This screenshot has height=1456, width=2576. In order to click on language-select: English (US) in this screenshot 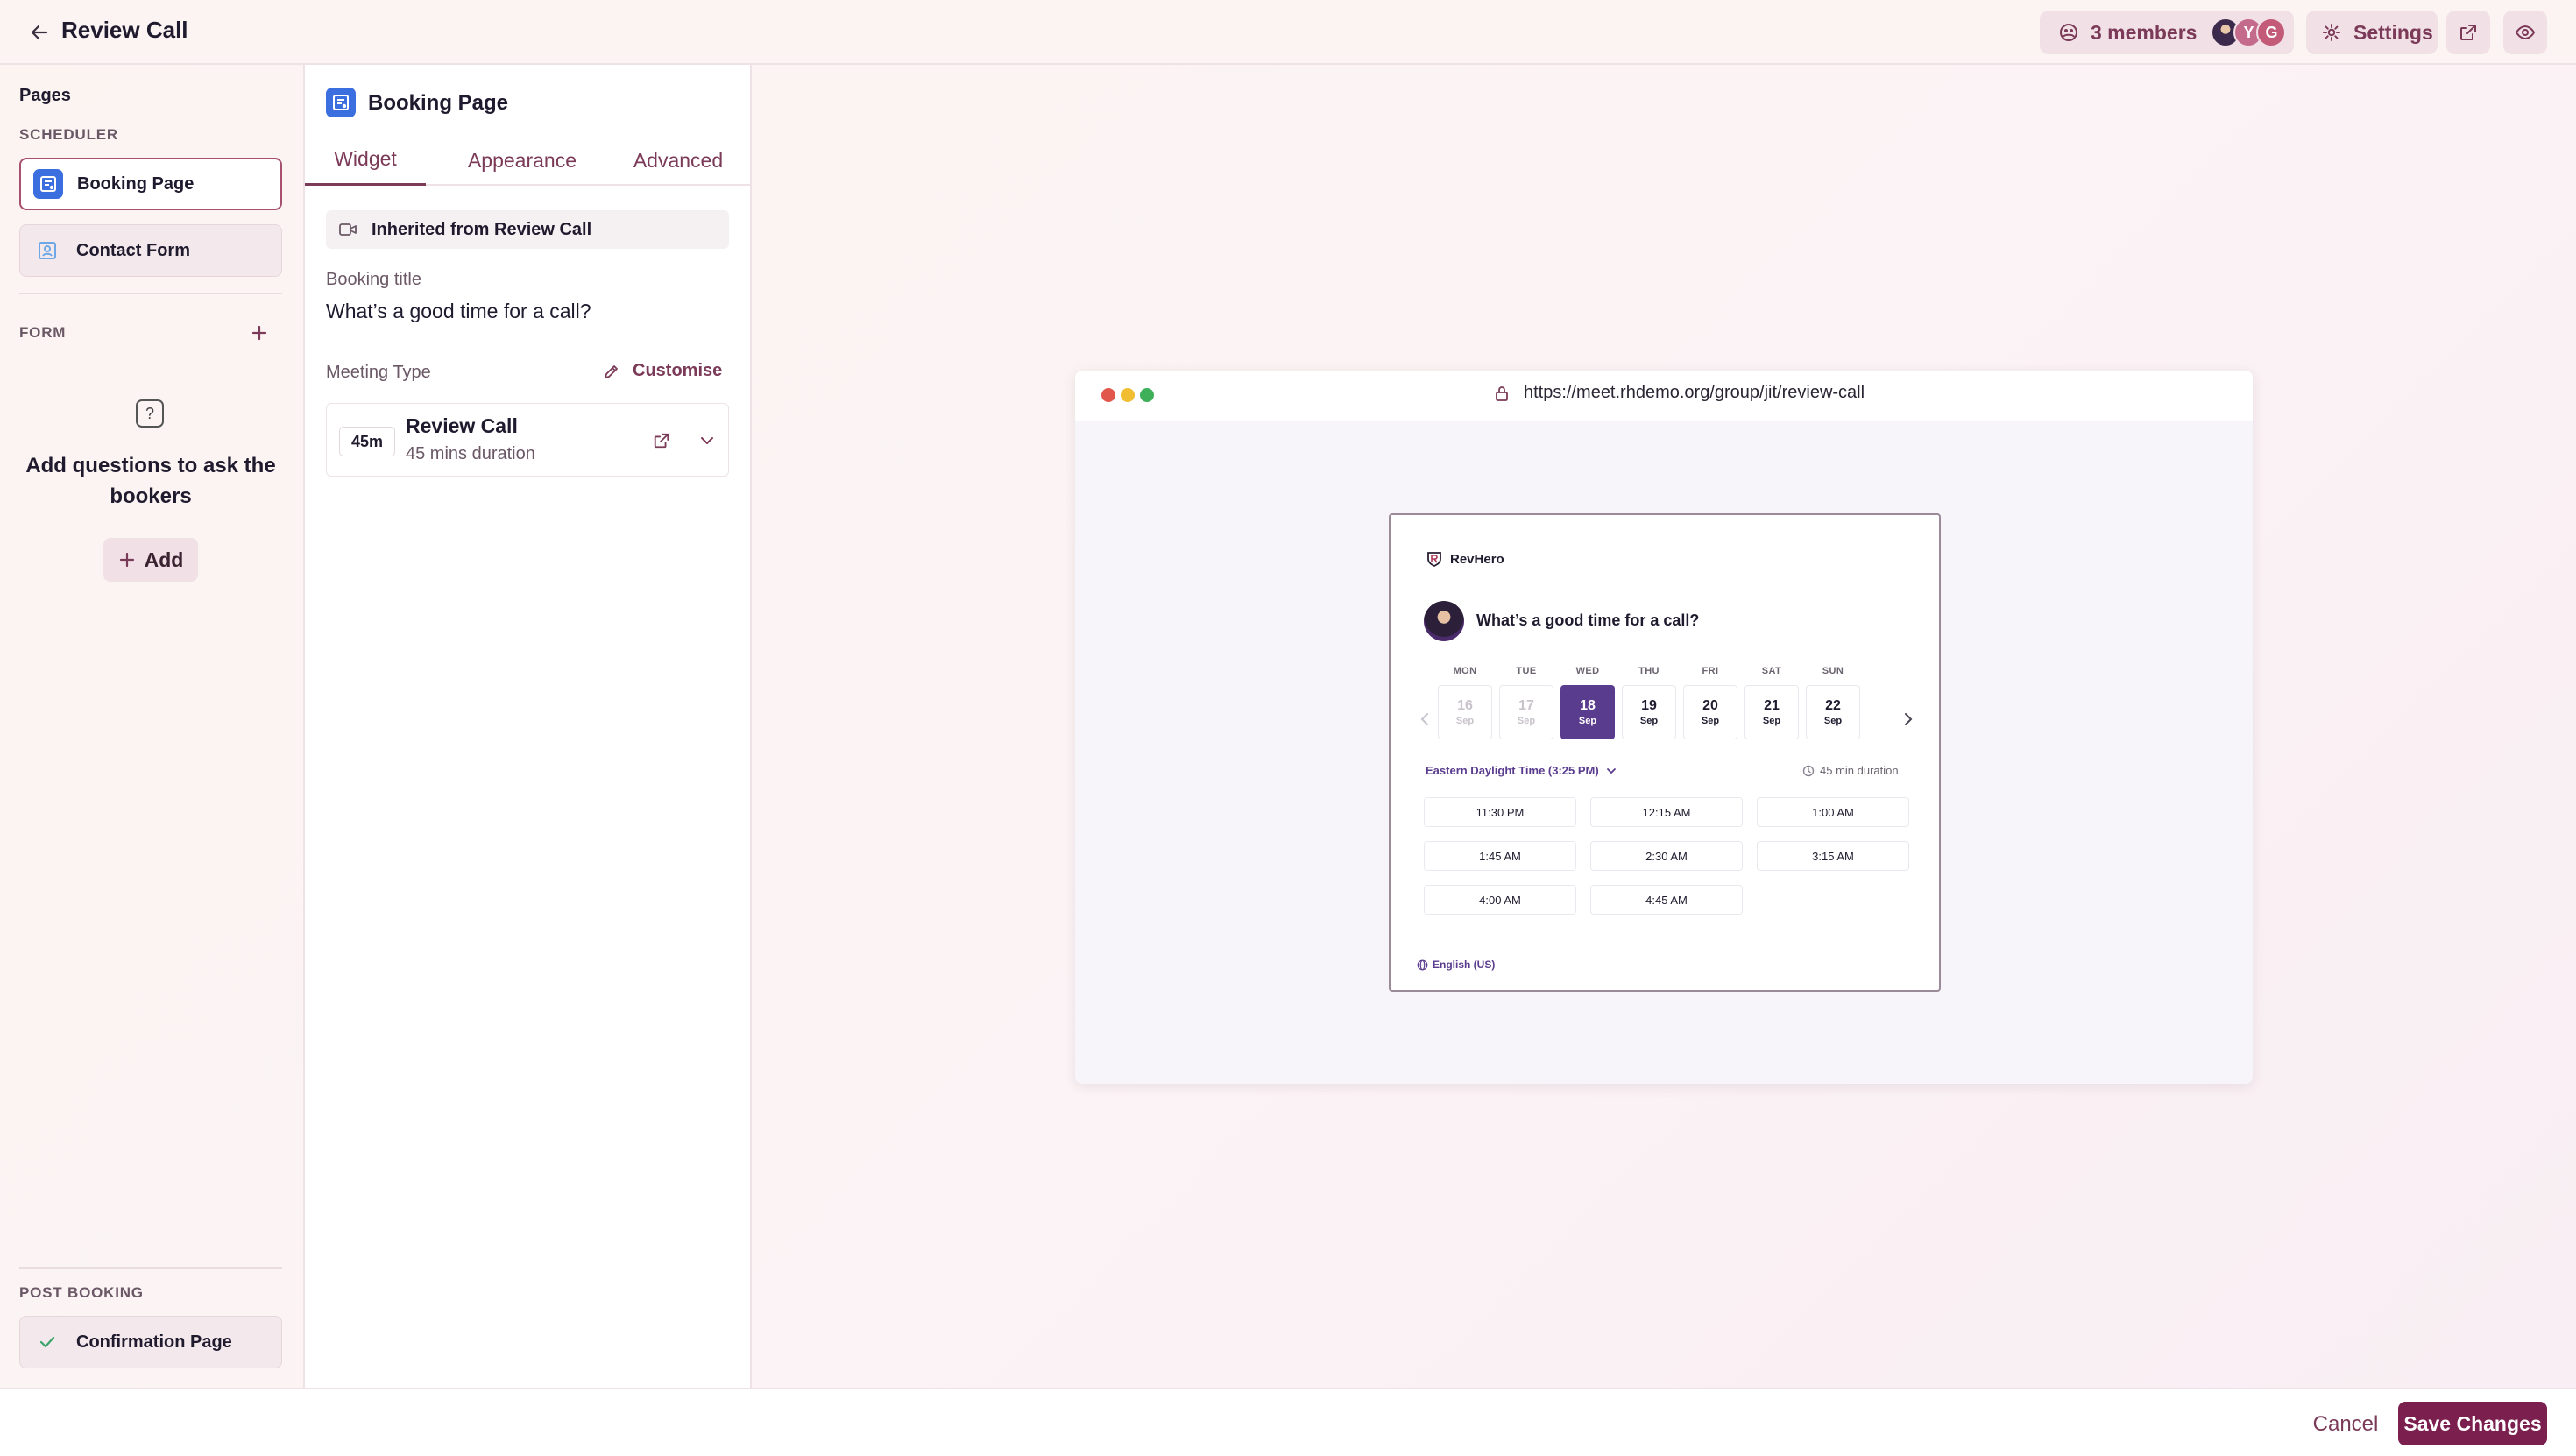, I will do `click(1456, 964)`.